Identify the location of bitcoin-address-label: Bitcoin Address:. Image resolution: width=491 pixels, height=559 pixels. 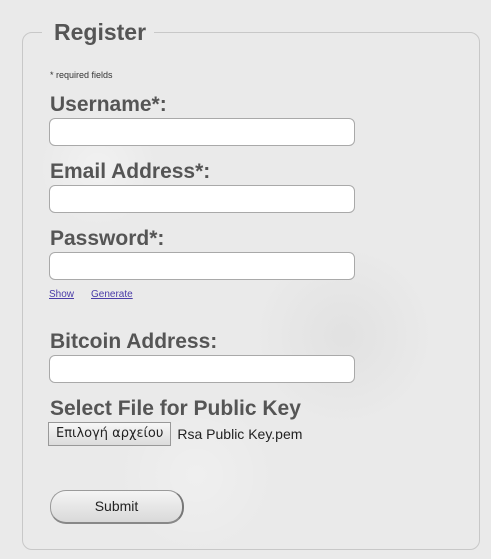
(134, 341).